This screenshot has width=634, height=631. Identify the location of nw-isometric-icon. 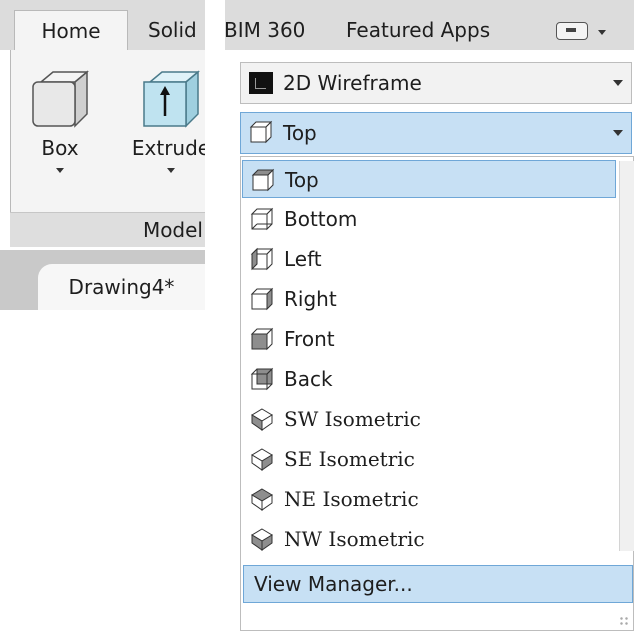
(262, 539).